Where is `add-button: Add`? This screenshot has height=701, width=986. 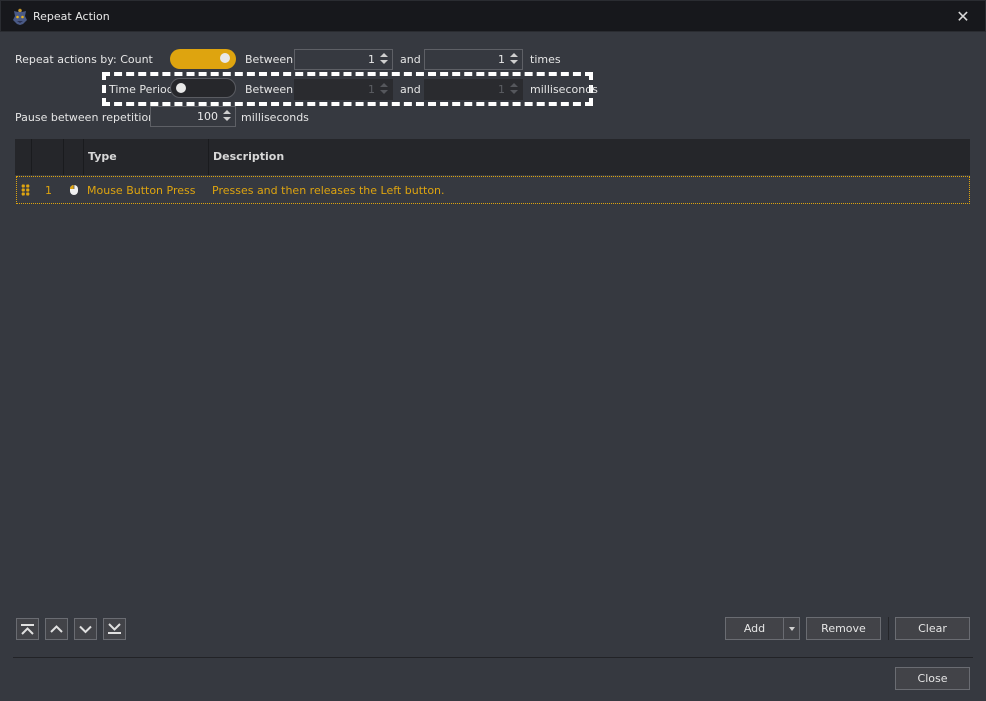
add-button: Add is located at coordinates (754, 628).